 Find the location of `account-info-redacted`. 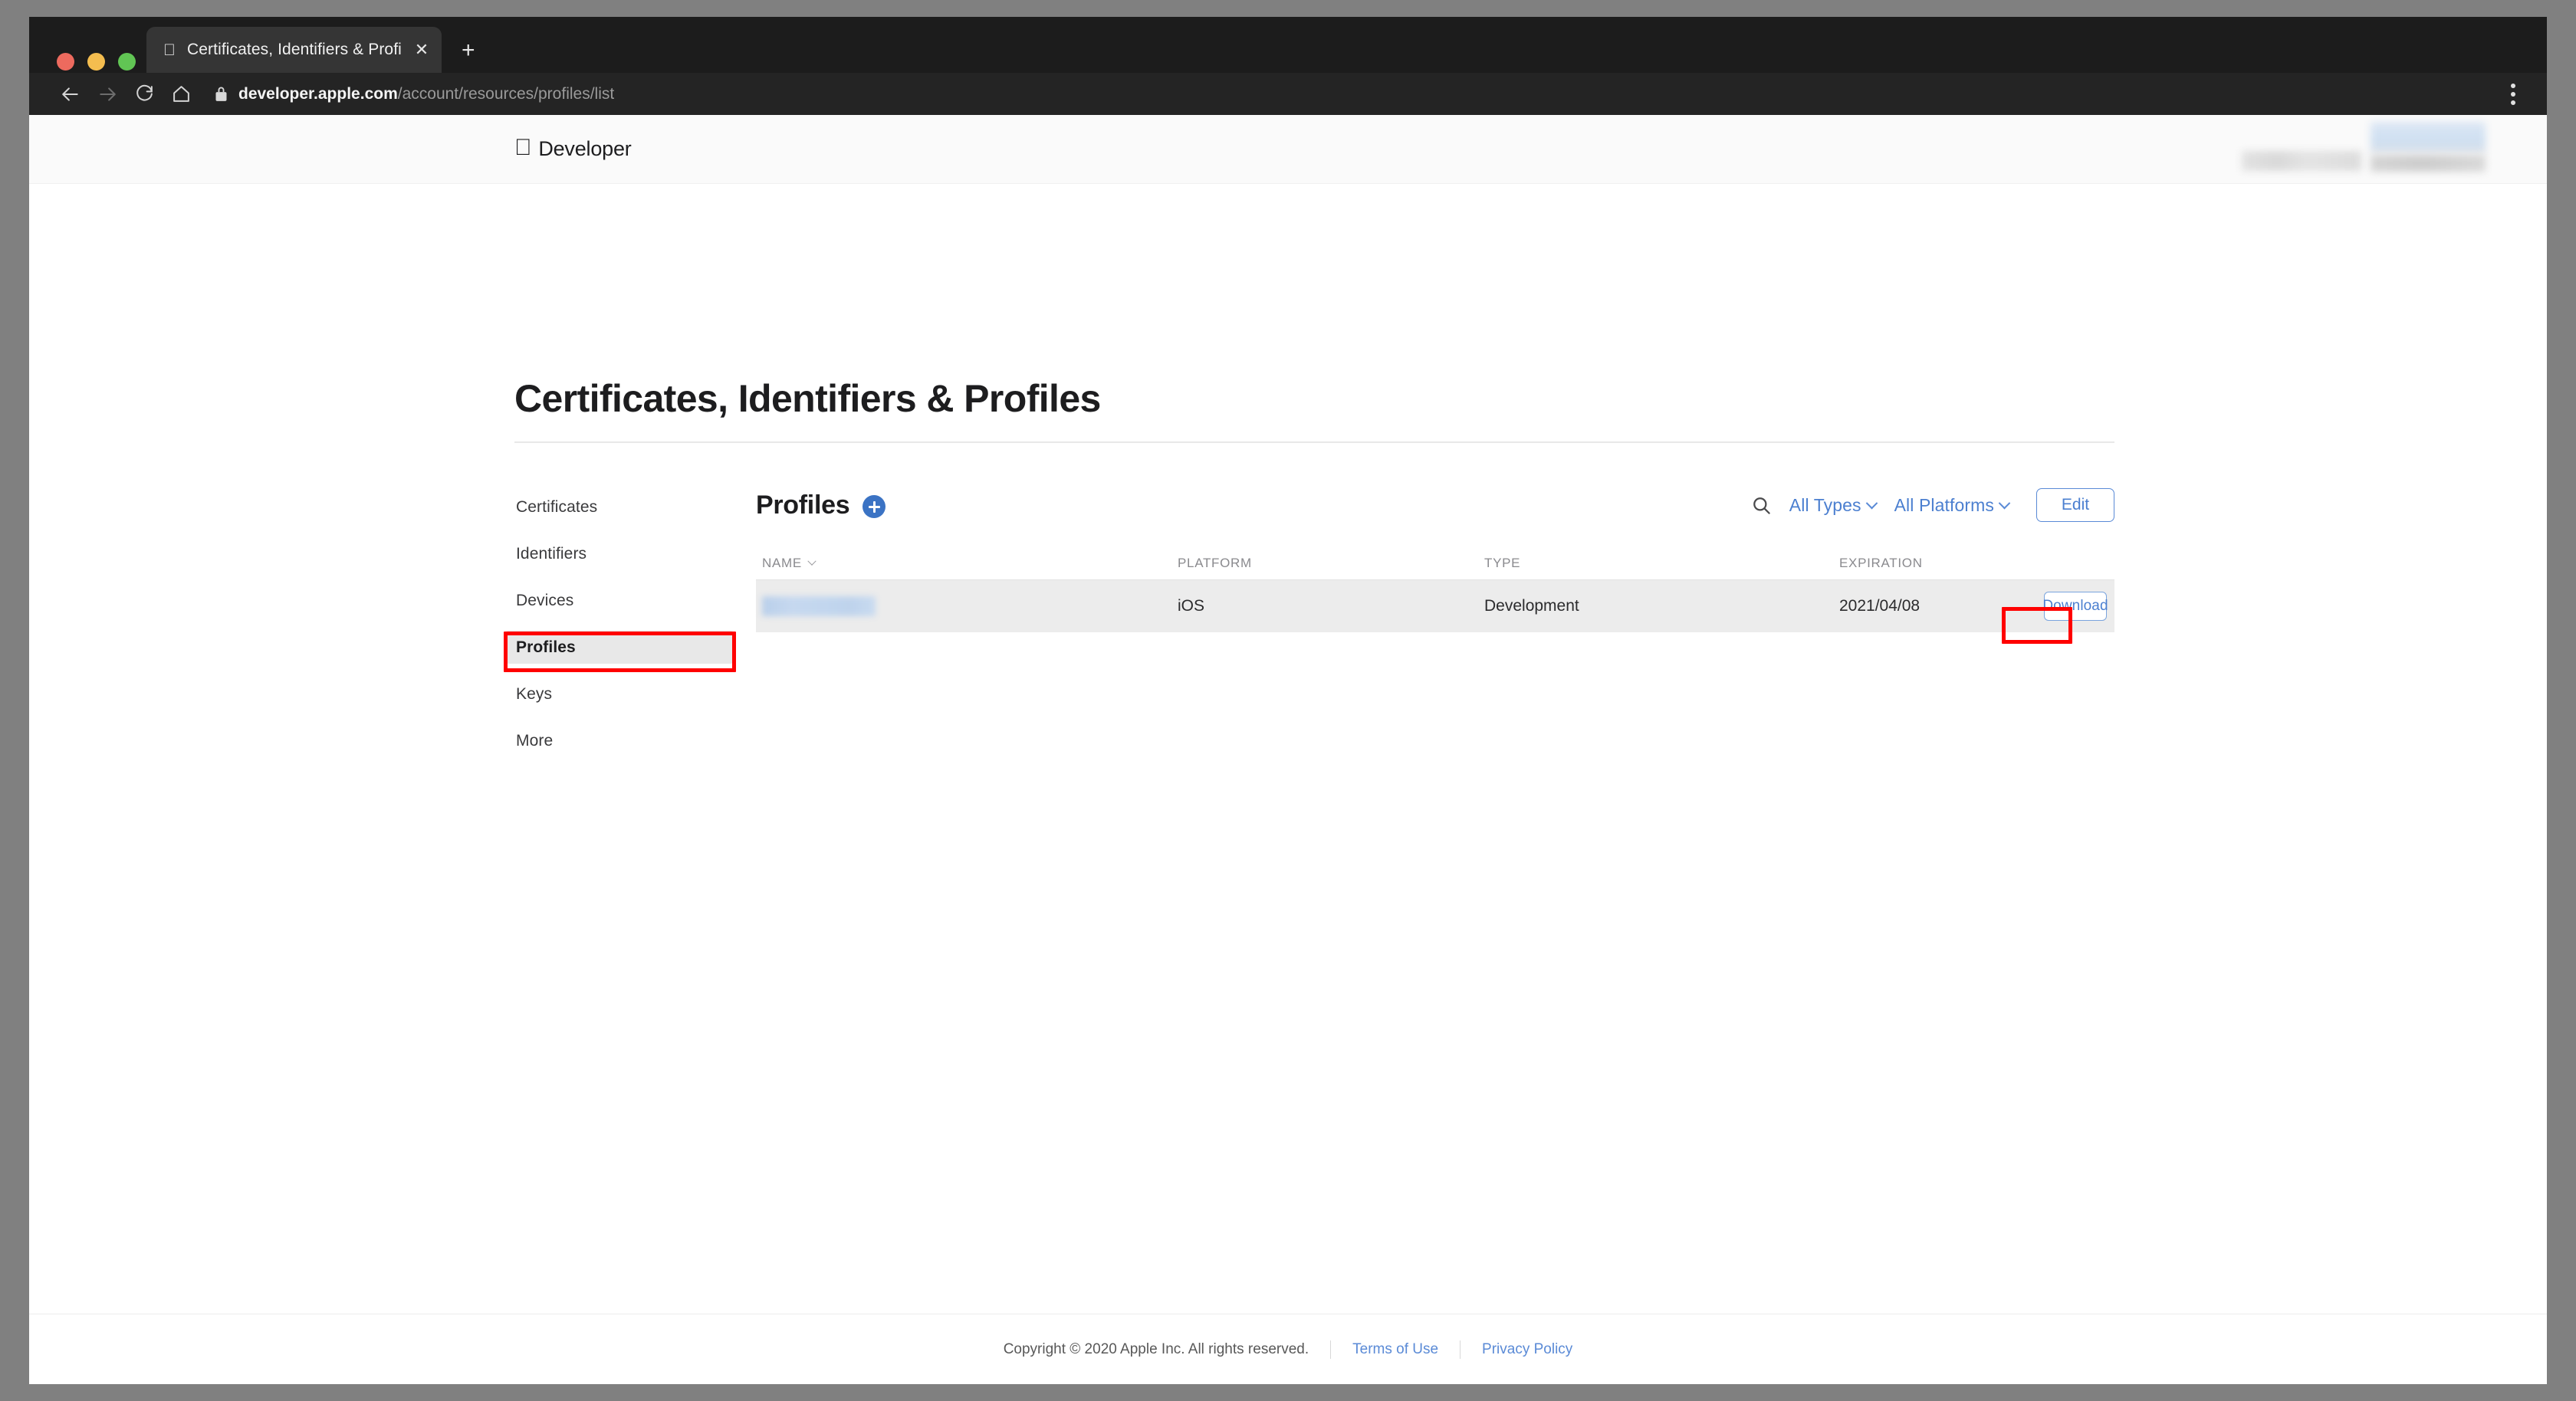

account-info-redacted is located at coordinates (2364, 149).